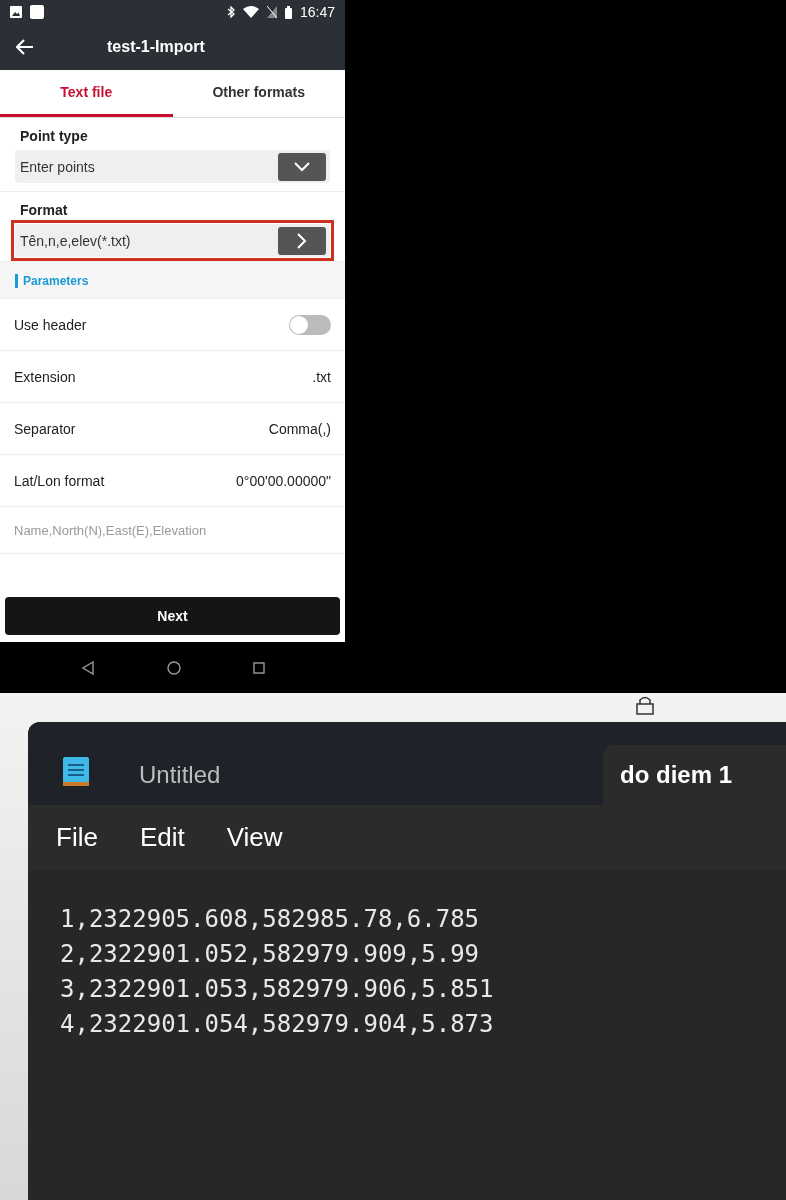 The width and height of the screenshot is (786, 1200). I want to click on setting-label: Extension, so click(45, 376).